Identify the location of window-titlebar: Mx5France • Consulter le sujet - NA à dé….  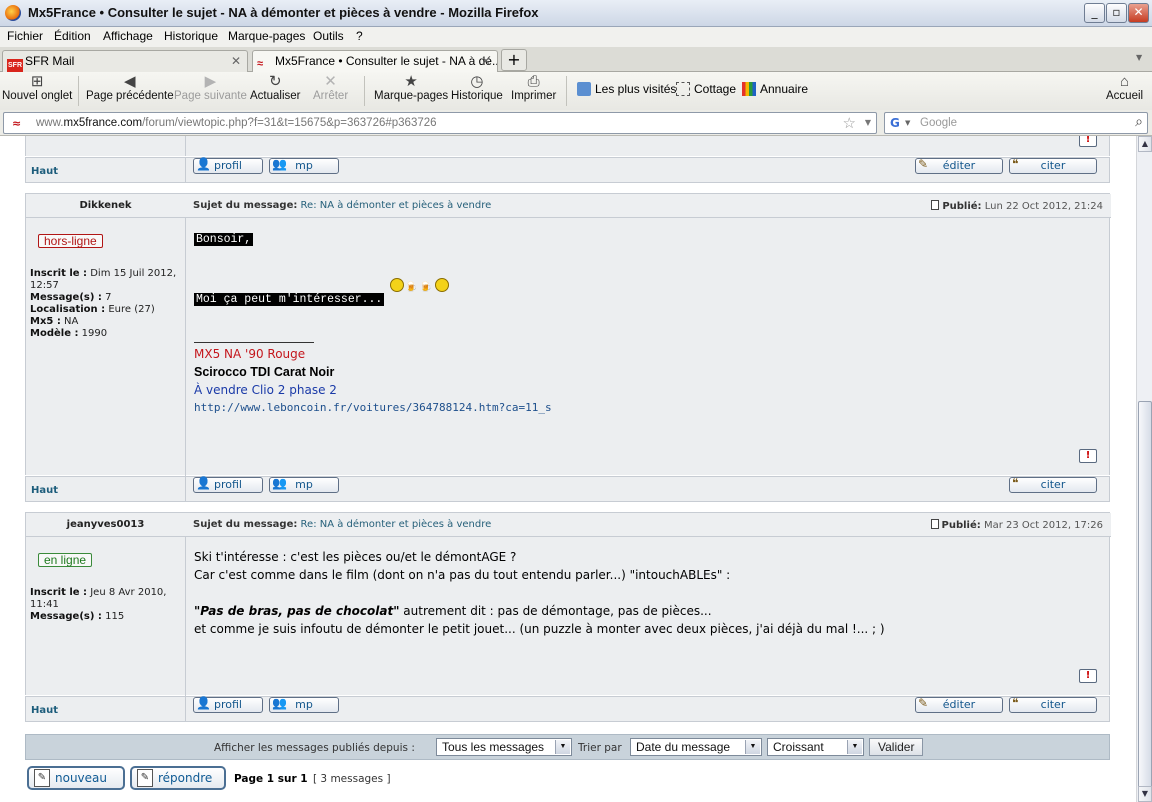
(576, 13).